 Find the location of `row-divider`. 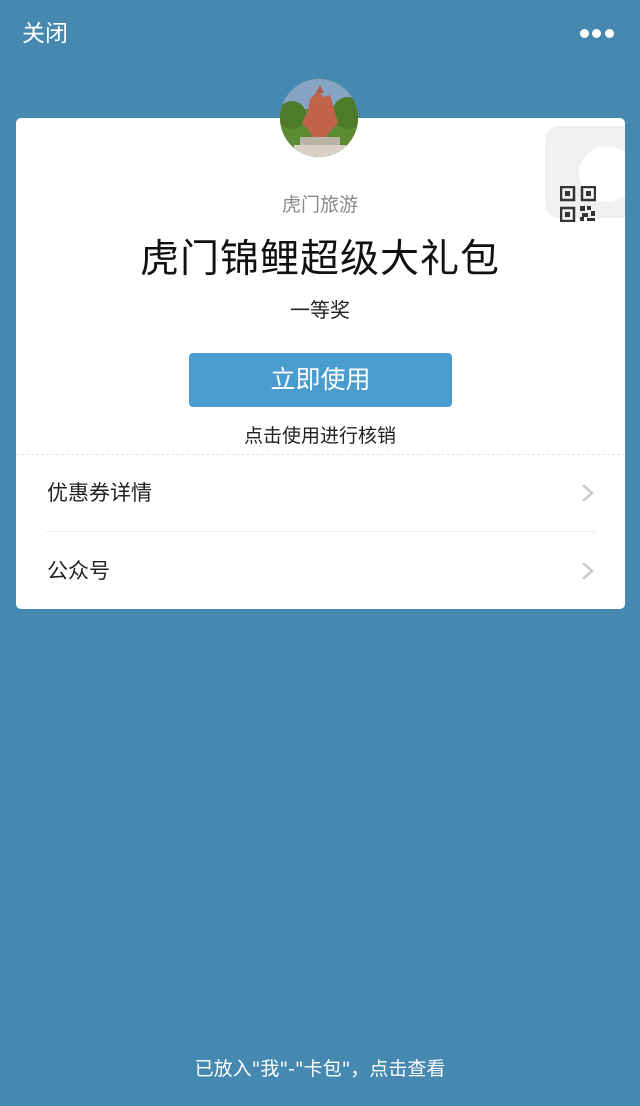

row-divider is located at coordinates (321, 531).